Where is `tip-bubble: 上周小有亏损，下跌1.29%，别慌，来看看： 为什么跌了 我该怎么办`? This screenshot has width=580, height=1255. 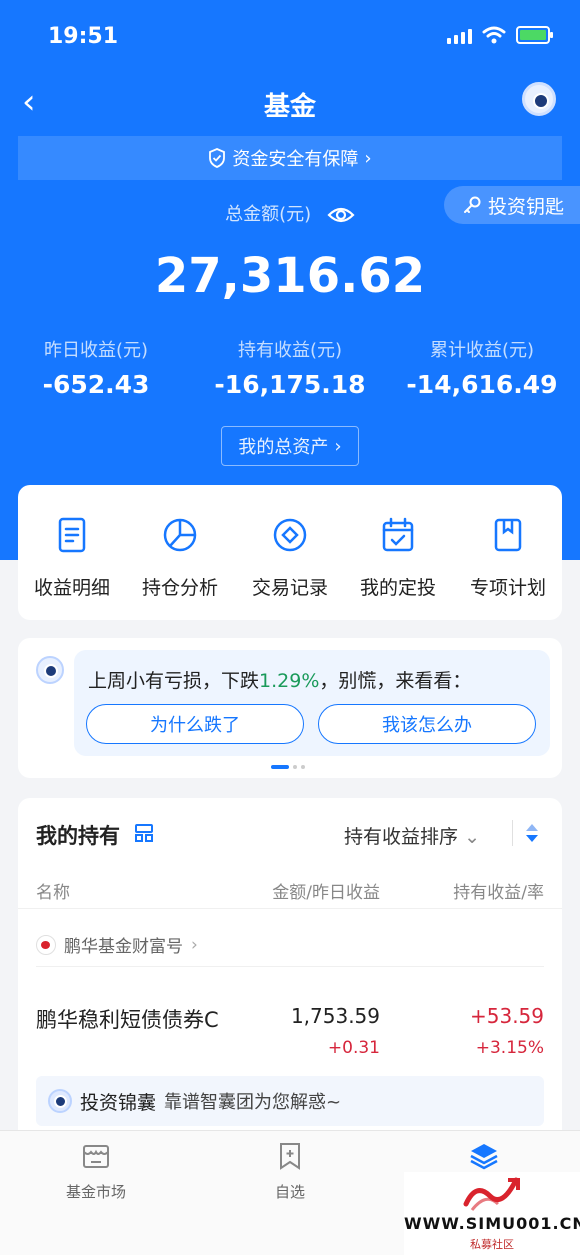 tip-bubble: 上周小有亏损，下跌1.29%，别慌，来看看： 为什么跌了 我该怎么办 is located at coordinates (312, 703).